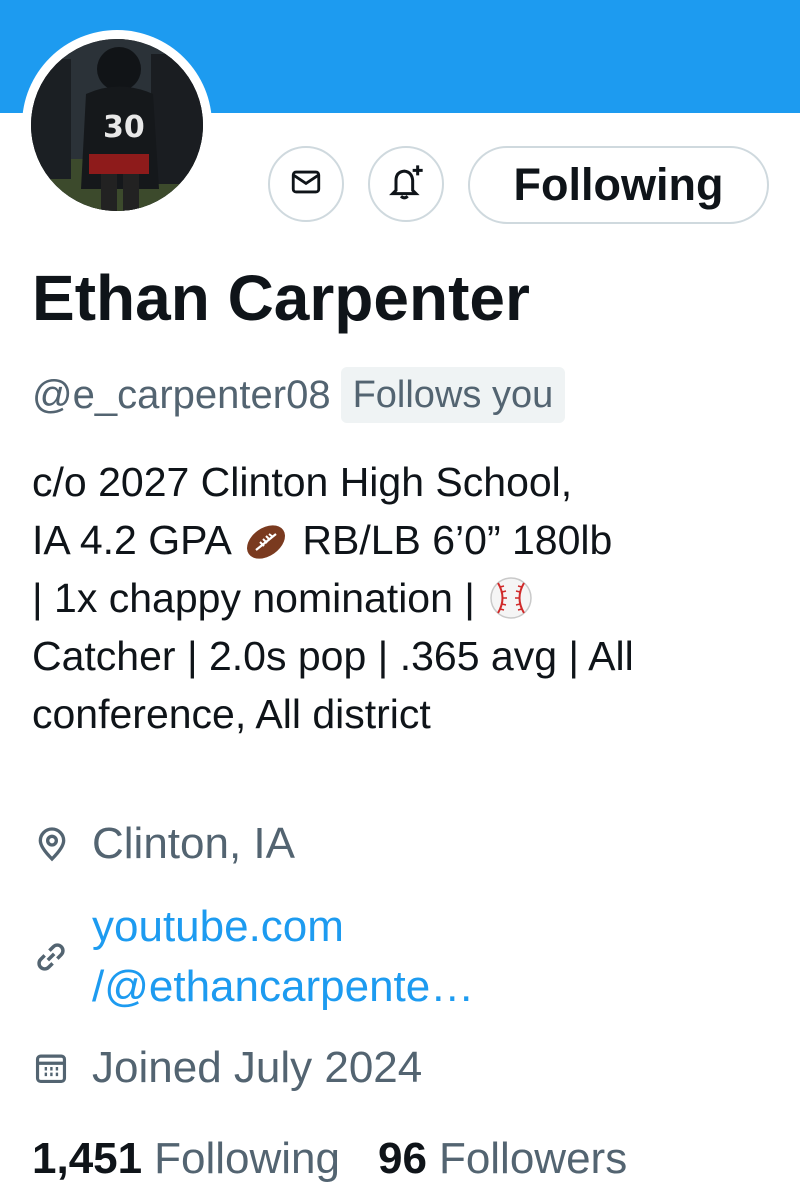  What do you see at coordinates (283, 927) in the screenshot?
I see `website-link-line: youtube.com` at bounding box center [283, 927].